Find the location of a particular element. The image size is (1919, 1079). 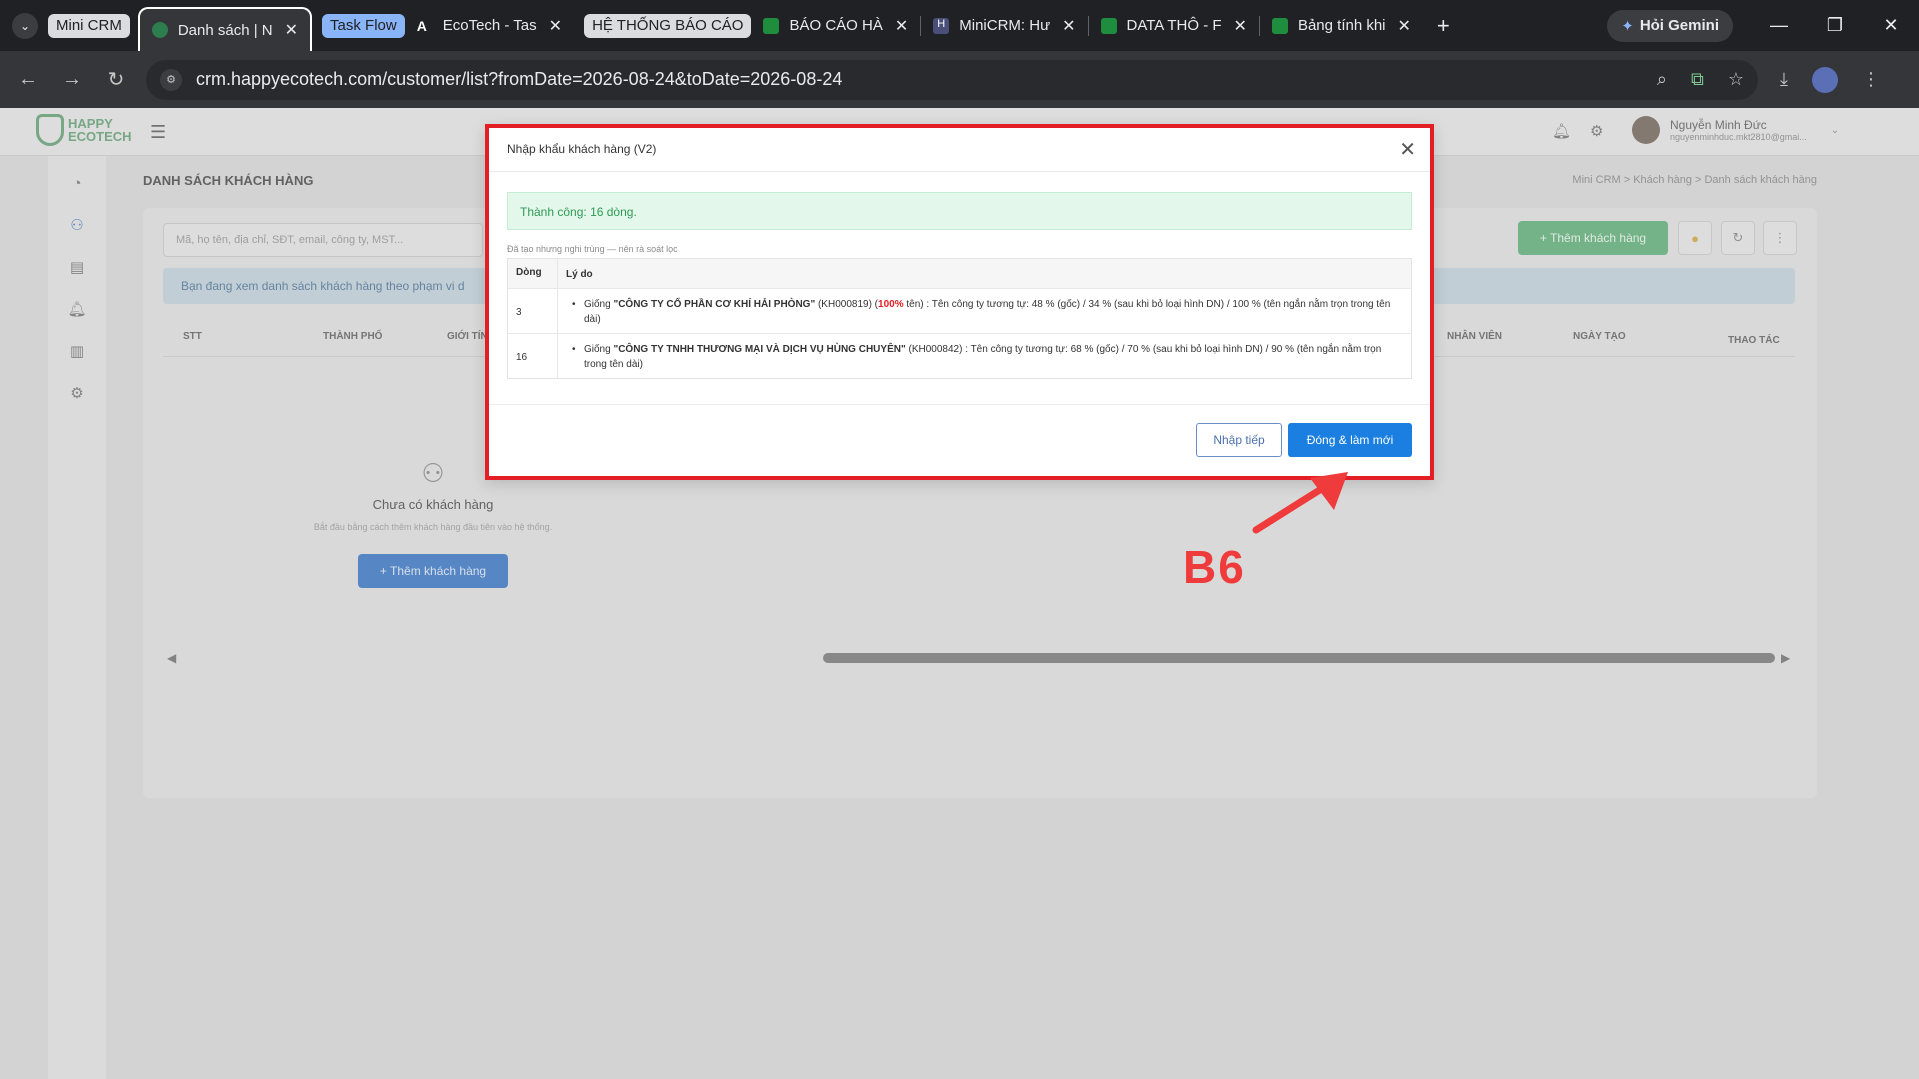

annotation-arrow-icon is located at coordinates (1300, 503).